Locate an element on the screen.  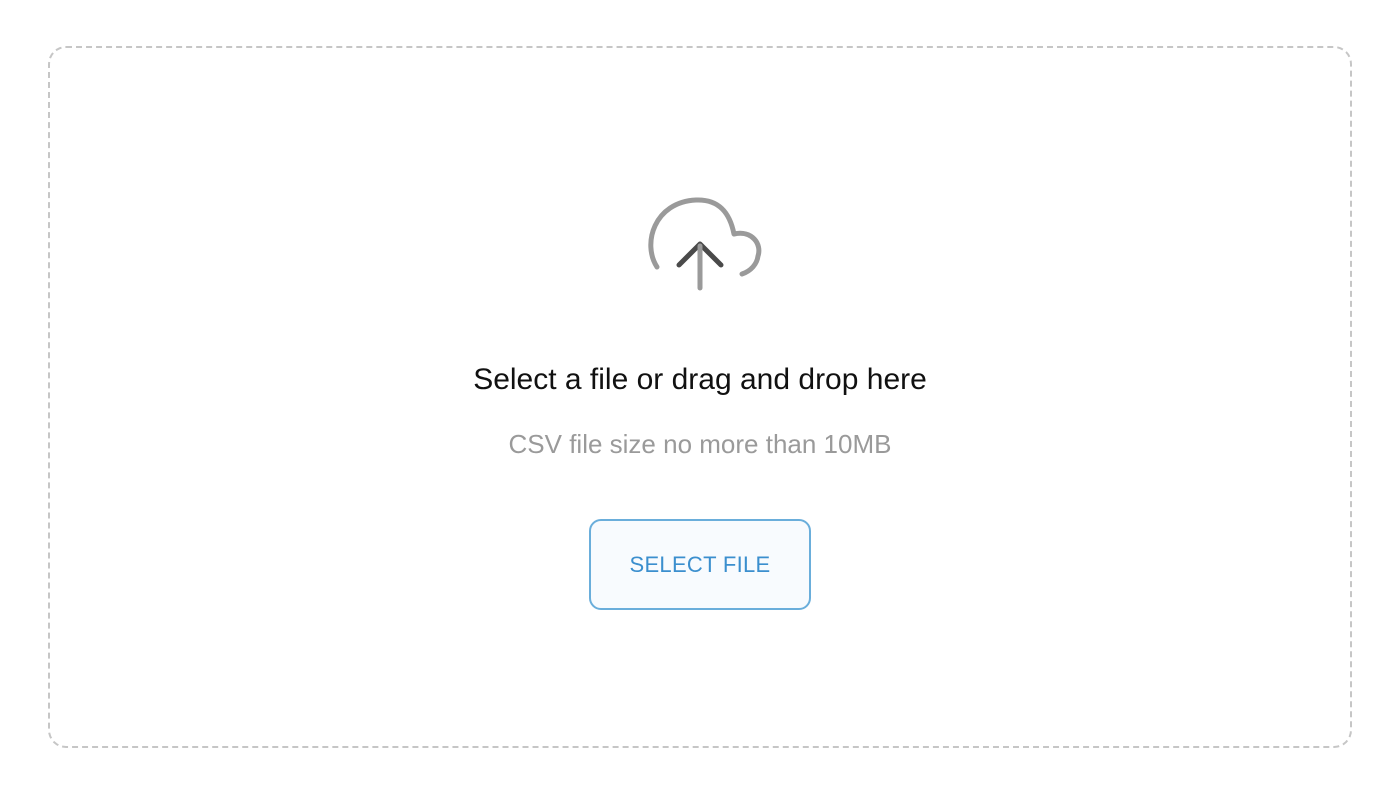
upload-size-hint: CSV file size no more than 10MB is located at coordinates (700, 444).